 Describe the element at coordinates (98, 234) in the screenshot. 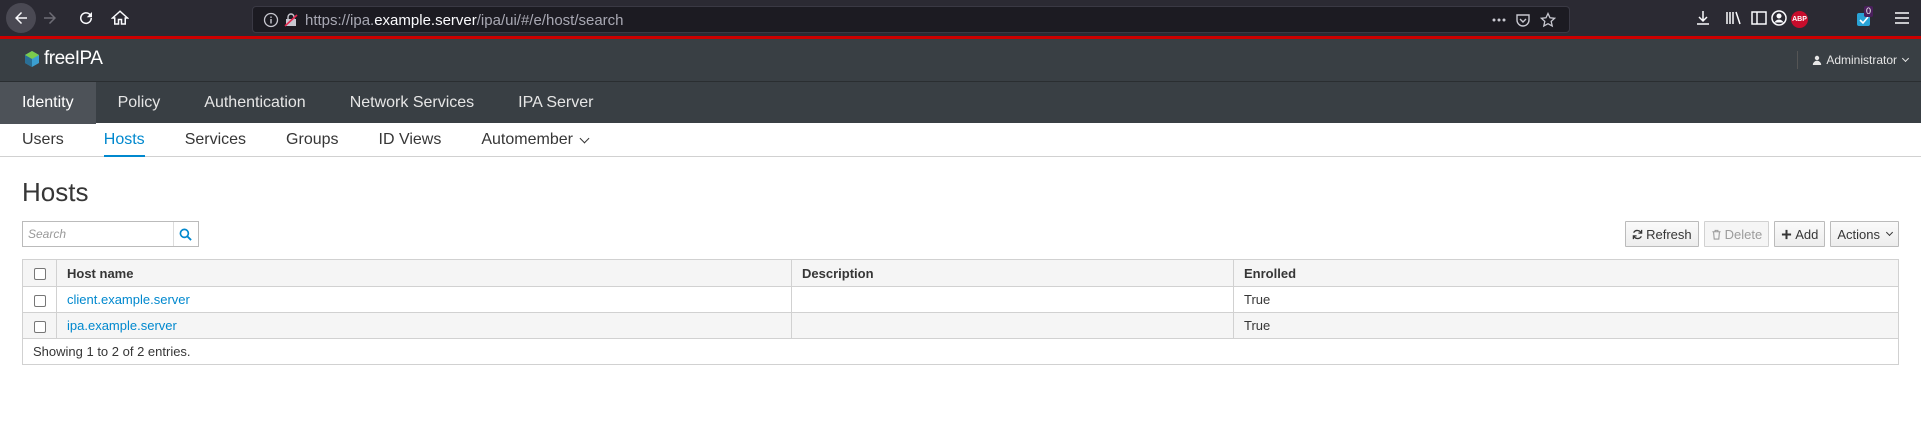

I see `search-input` at that location.